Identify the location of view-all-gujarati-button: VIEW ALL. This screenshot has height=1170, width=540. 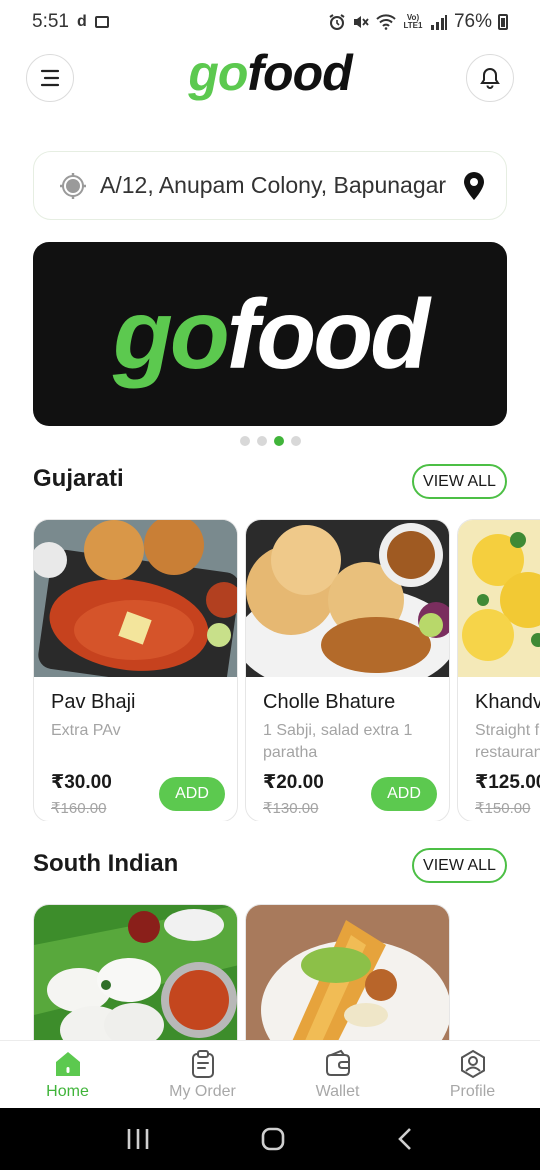
(459, 481).